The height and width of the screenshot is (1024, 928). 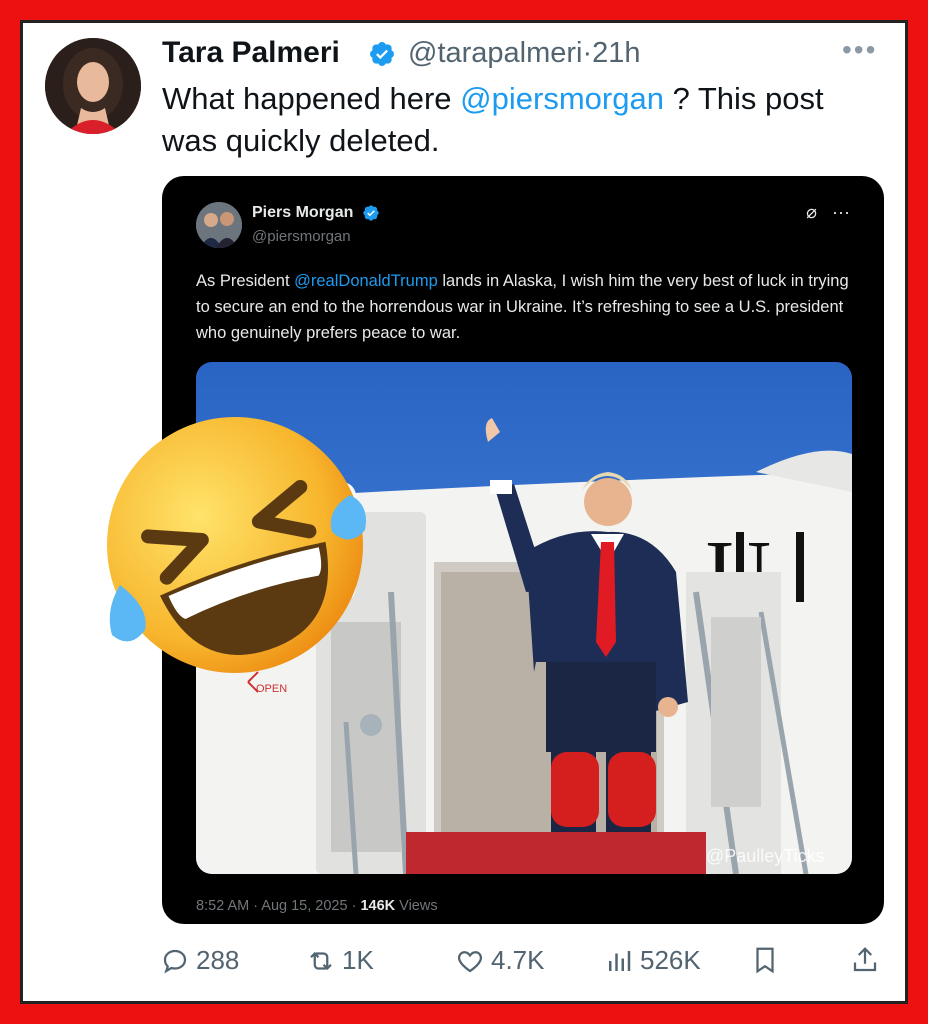 I want to click on views-count: 526K, so click(x=670, y=960).